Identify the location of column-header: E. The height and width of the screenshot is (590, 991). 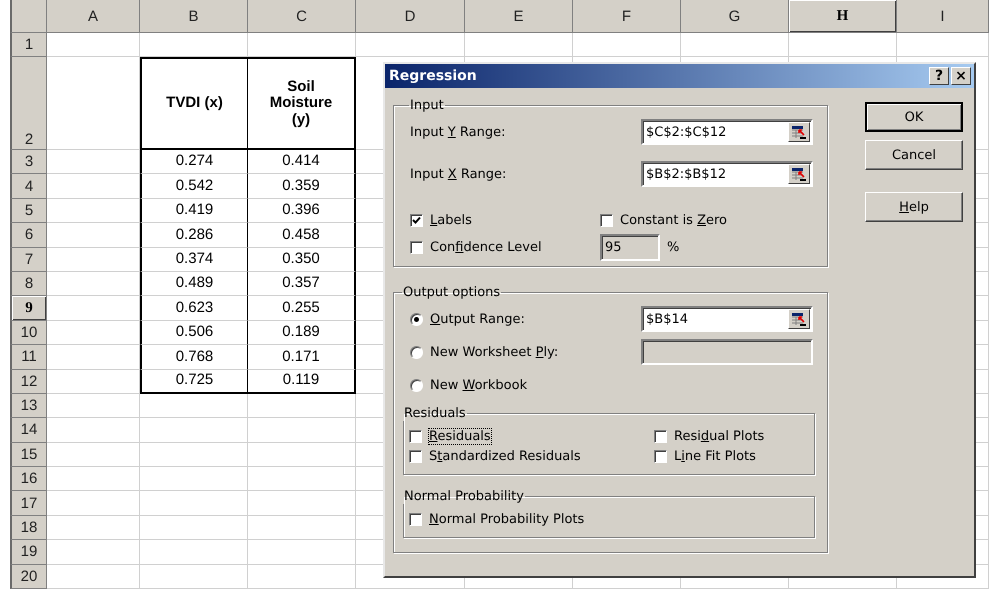
(519, 16).